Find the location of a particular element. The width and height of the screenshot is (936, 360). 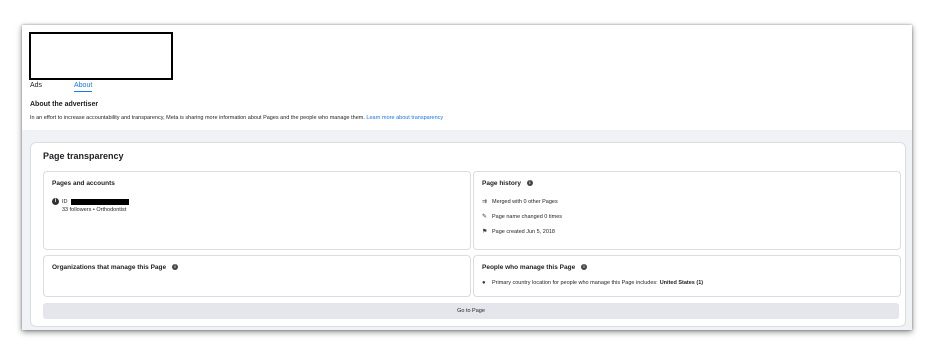

history-item-name-changed: ✎ Page name changed 0 times is located at coordinates (522, 217).